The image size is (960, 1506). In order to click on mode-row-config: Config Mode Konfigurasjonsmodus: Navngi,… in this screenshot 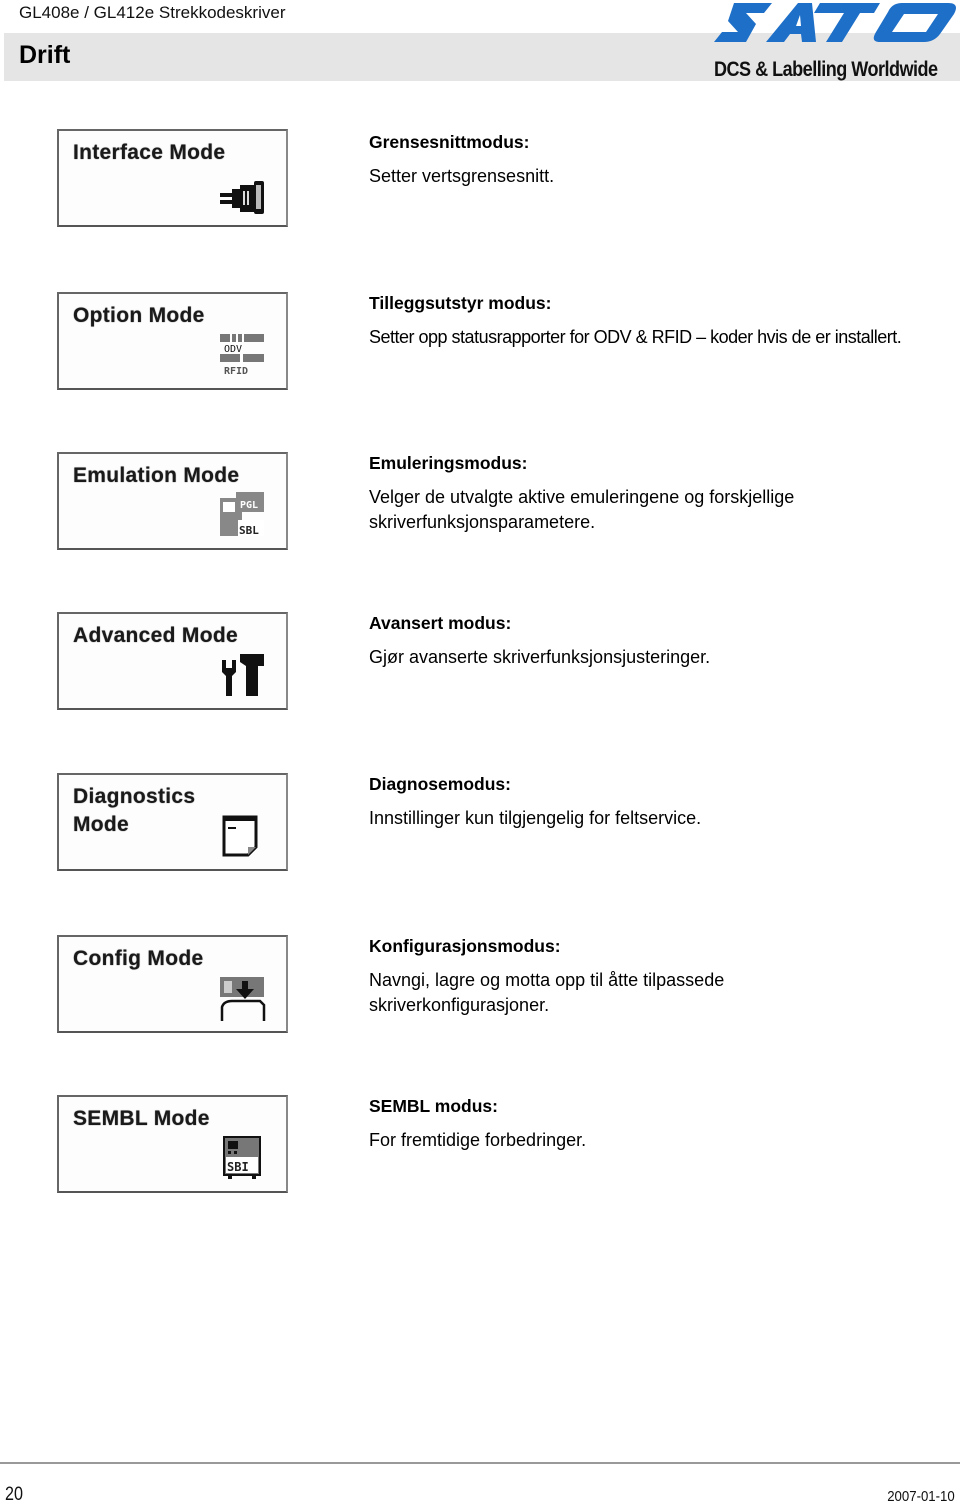, I will do `click(480, 990)`.